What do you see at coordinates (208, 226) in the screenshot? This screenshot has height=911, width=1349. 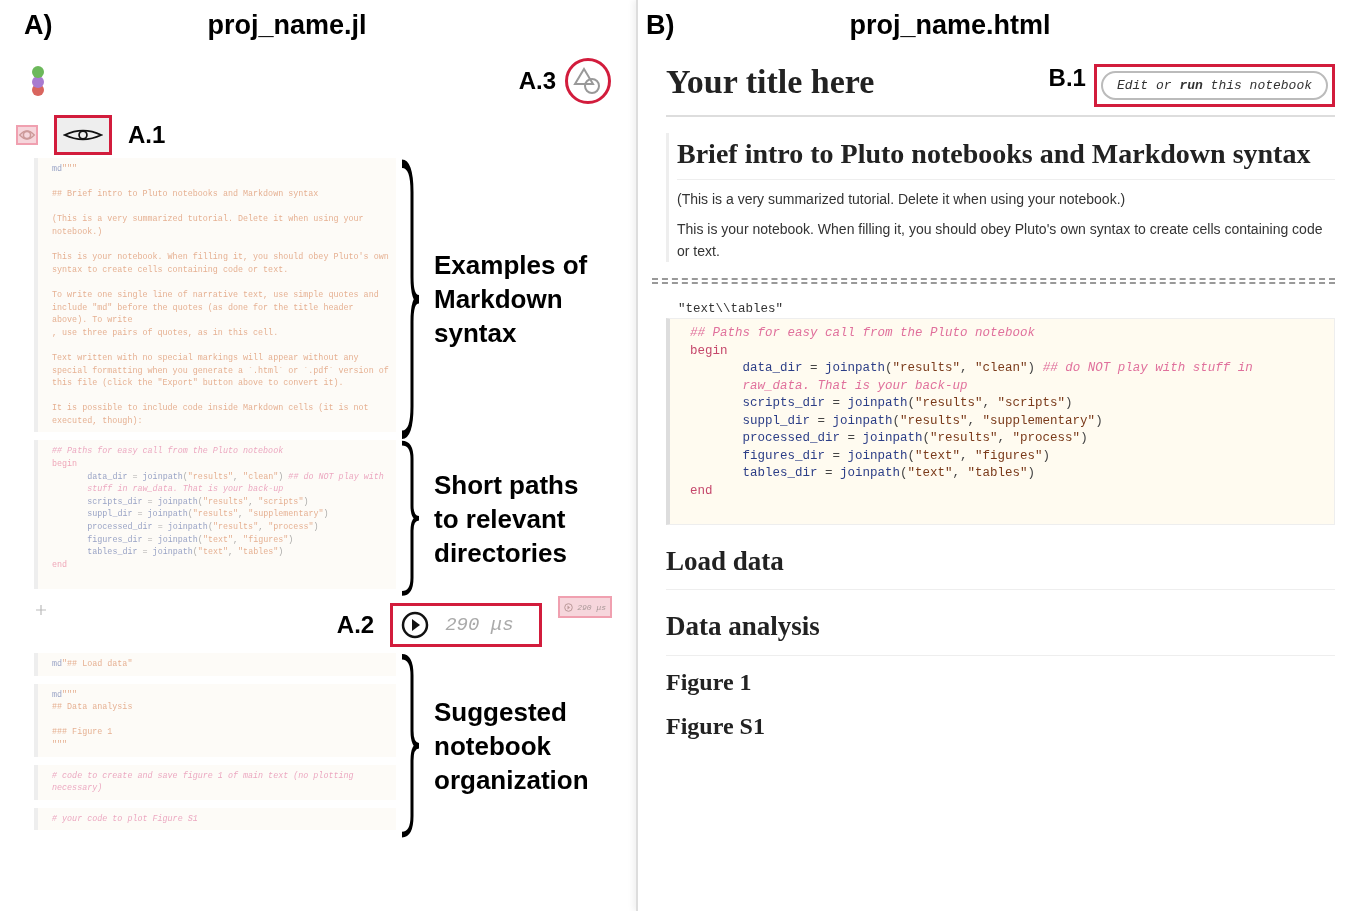 I see `code-line: (This is a very summarized tutorial. Delete it when using your notebook.)` at bounding box center [208, 226].